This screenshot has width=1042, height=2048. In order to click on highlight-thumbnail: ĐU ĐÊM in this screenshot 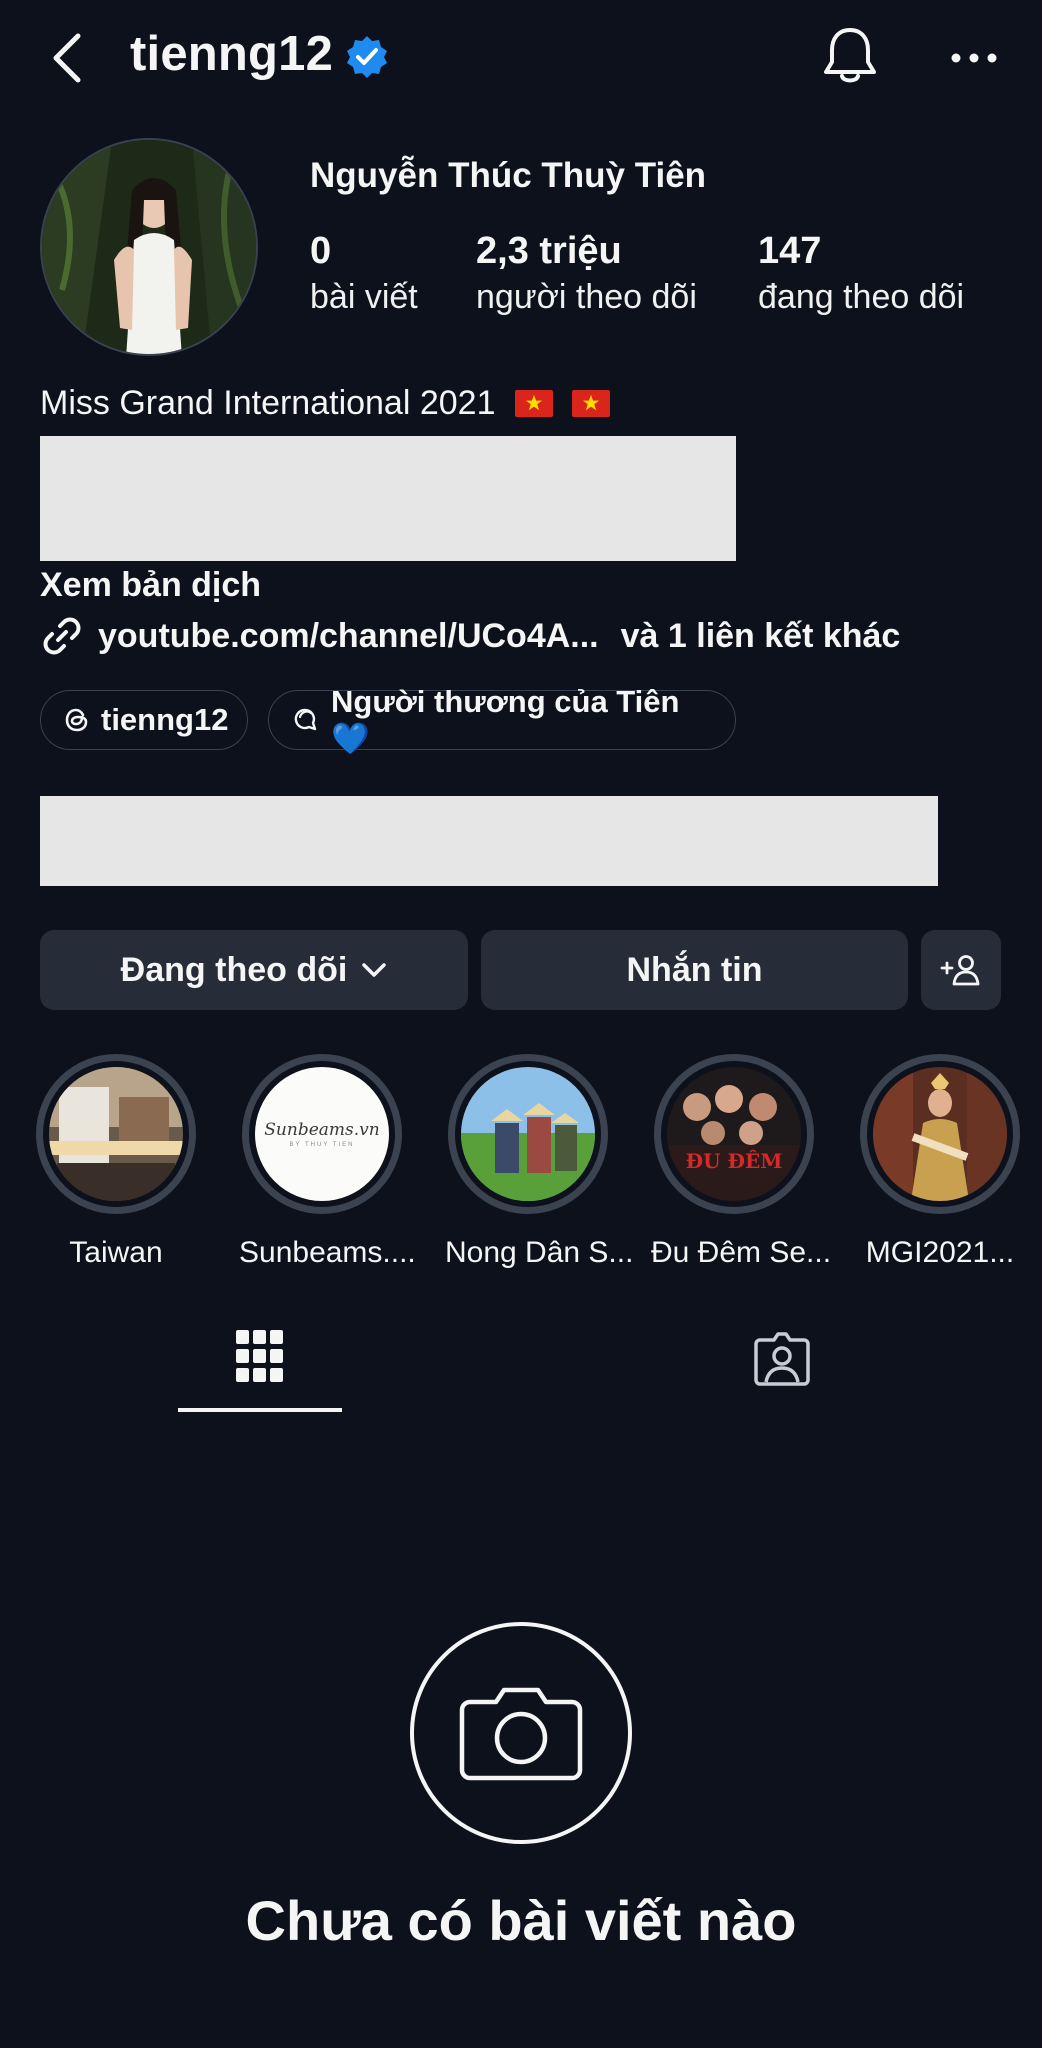, I will do `click(734, 1134)`.